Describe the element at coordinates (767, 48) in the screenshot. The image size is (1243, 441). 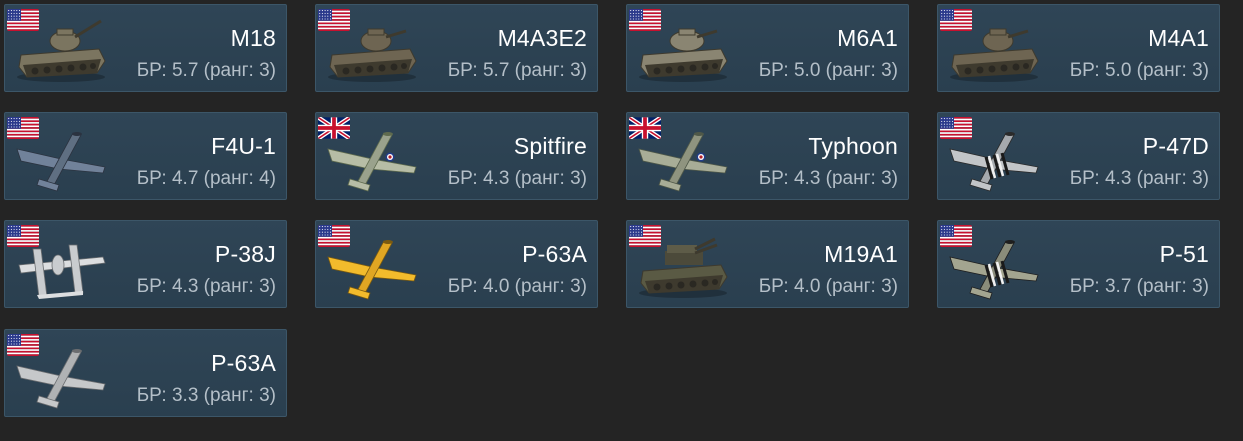
I see `vehicle-card: M6A1 БР: 5.0 (ранг: 3)` at that location.